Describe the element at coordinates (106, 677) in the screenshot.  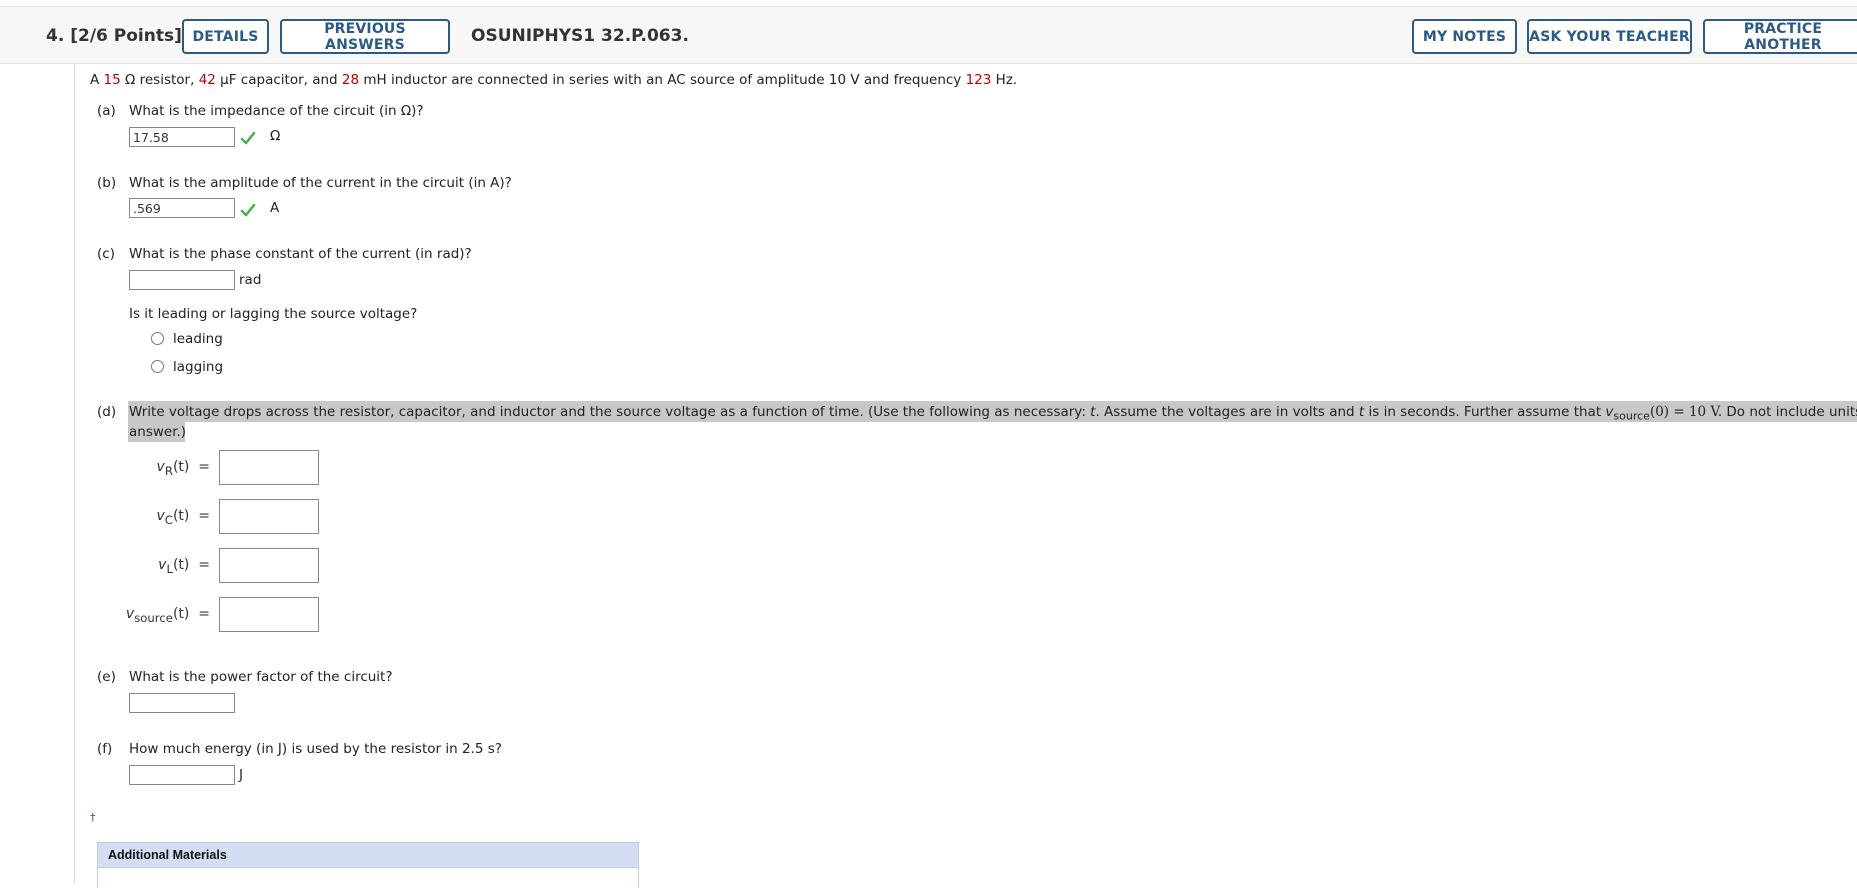
I see `part-e-letter: (e)` at that location.